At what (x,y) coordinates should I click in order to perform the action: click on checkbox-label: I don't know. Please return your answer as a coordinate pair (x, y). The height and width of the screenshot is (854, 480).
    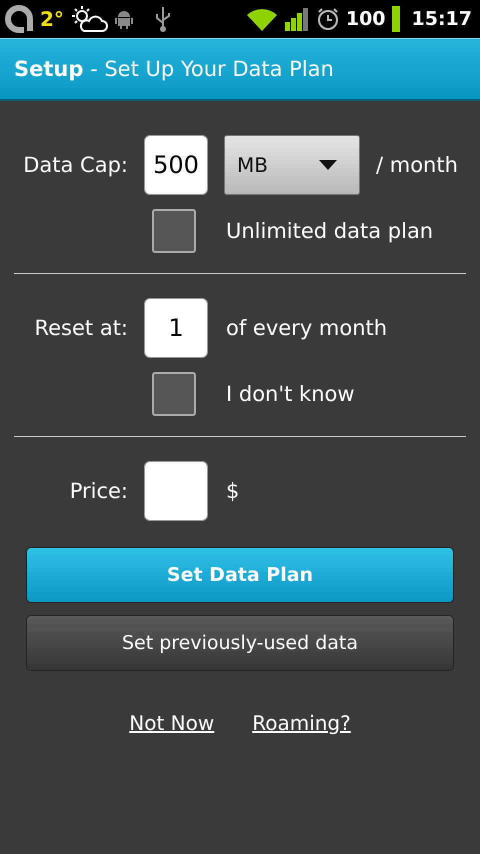
    Looking at the image, I should click on (290, 394).